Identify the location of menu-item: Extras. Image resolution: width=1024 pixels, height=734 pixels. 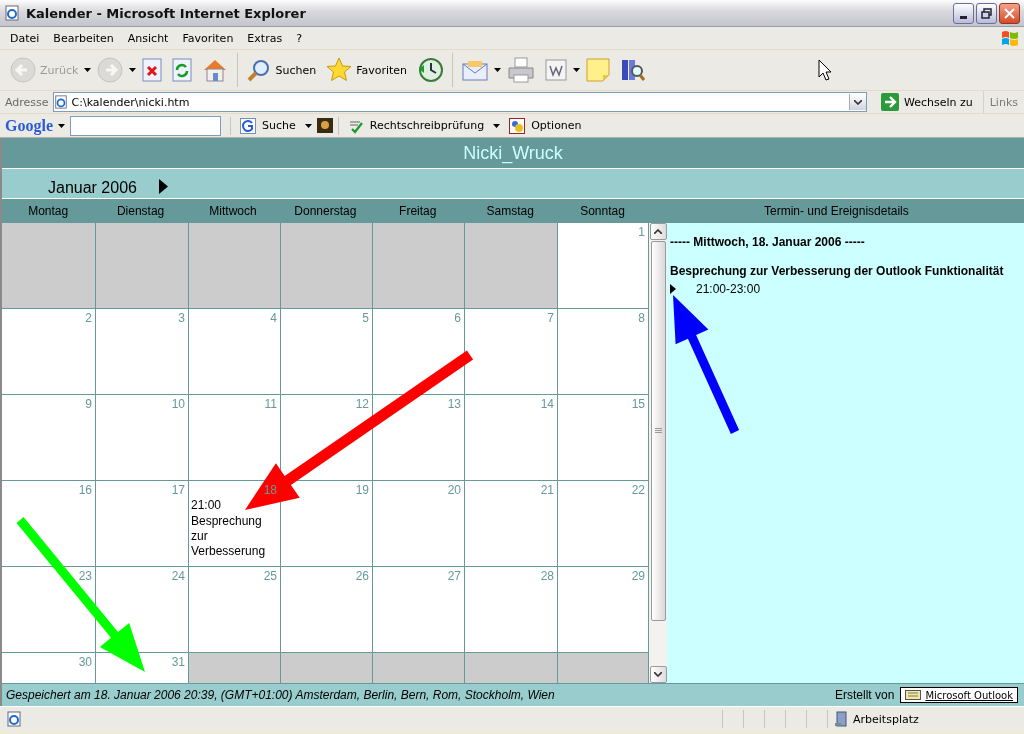
(265, 38).